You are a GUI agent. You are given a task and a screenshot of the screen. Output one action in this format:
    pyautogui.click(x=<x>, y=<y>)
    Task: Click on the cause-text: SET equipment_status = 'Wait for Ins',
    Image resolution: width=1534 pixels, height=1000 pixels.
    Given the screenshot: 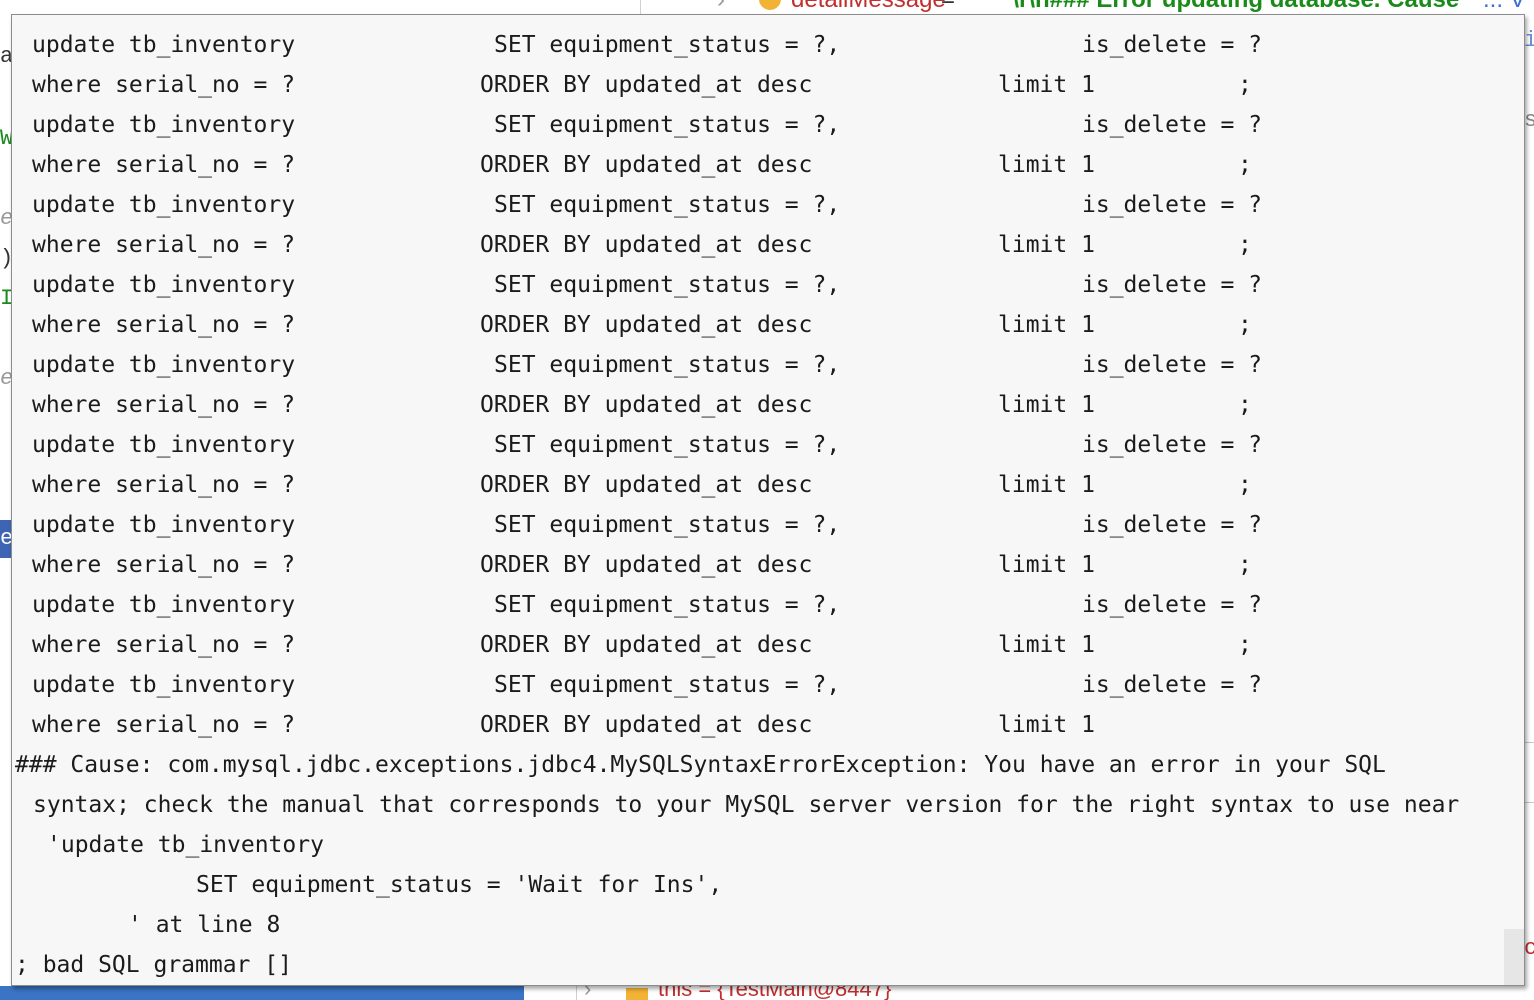 What is the action you would take?
    pyautogui.click(x=459, y=885)
    